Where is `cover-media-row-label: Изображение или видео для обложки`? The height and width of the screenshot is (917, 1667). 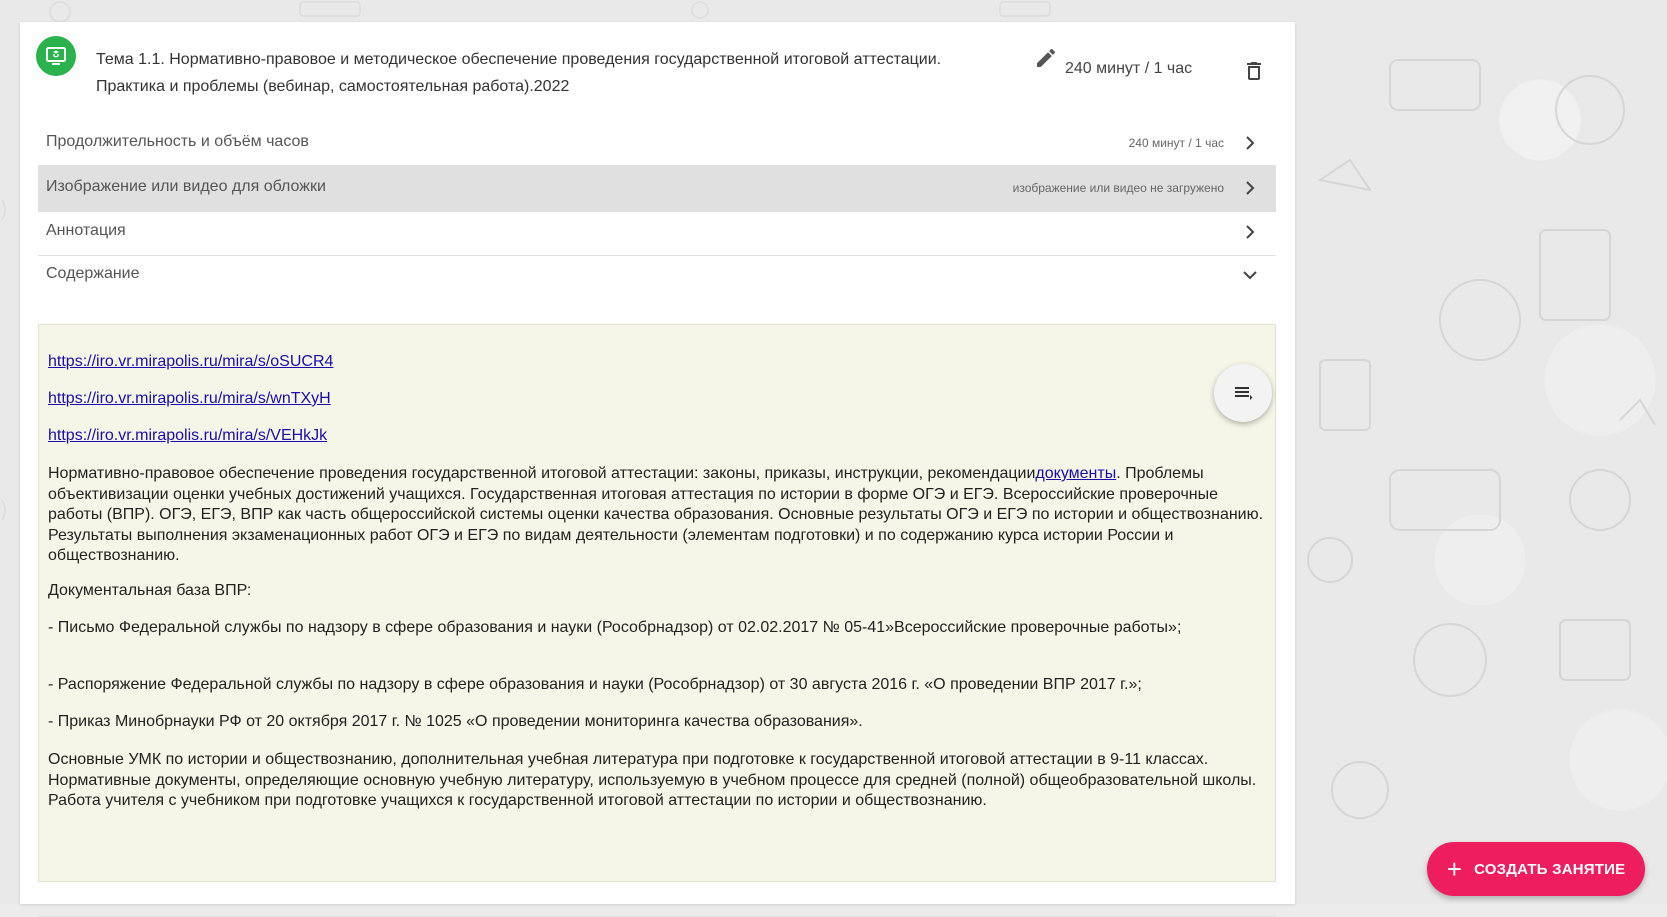 cover-media-row-label: Изображение или видео для обложки is located at coordinates (186, 186).